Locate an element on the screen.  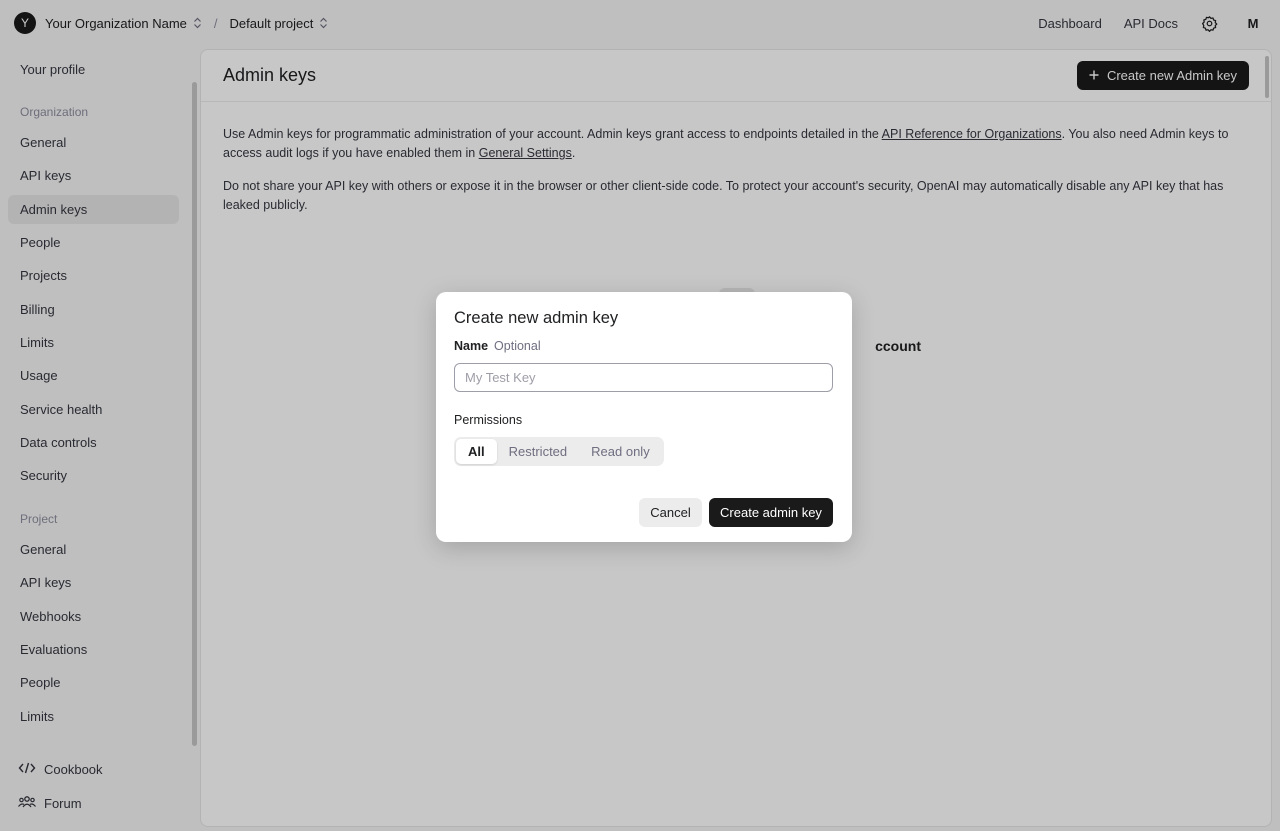
permission-option-read-only: Read only is located at coordinates (620, 451).